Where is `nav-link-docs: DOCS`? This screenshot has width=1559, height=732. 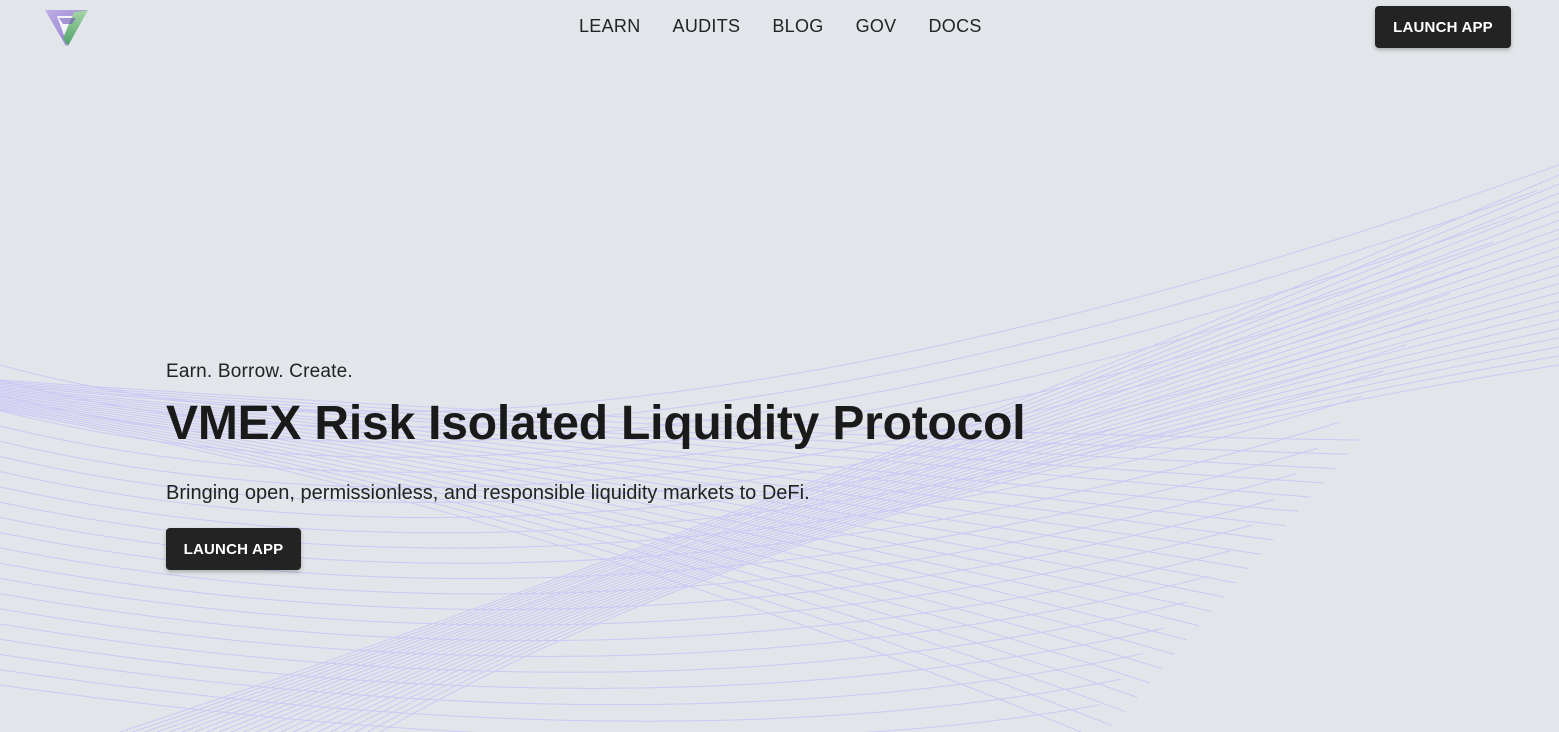
nav-link-docs: DOCS is located at coordinates (954, 26).